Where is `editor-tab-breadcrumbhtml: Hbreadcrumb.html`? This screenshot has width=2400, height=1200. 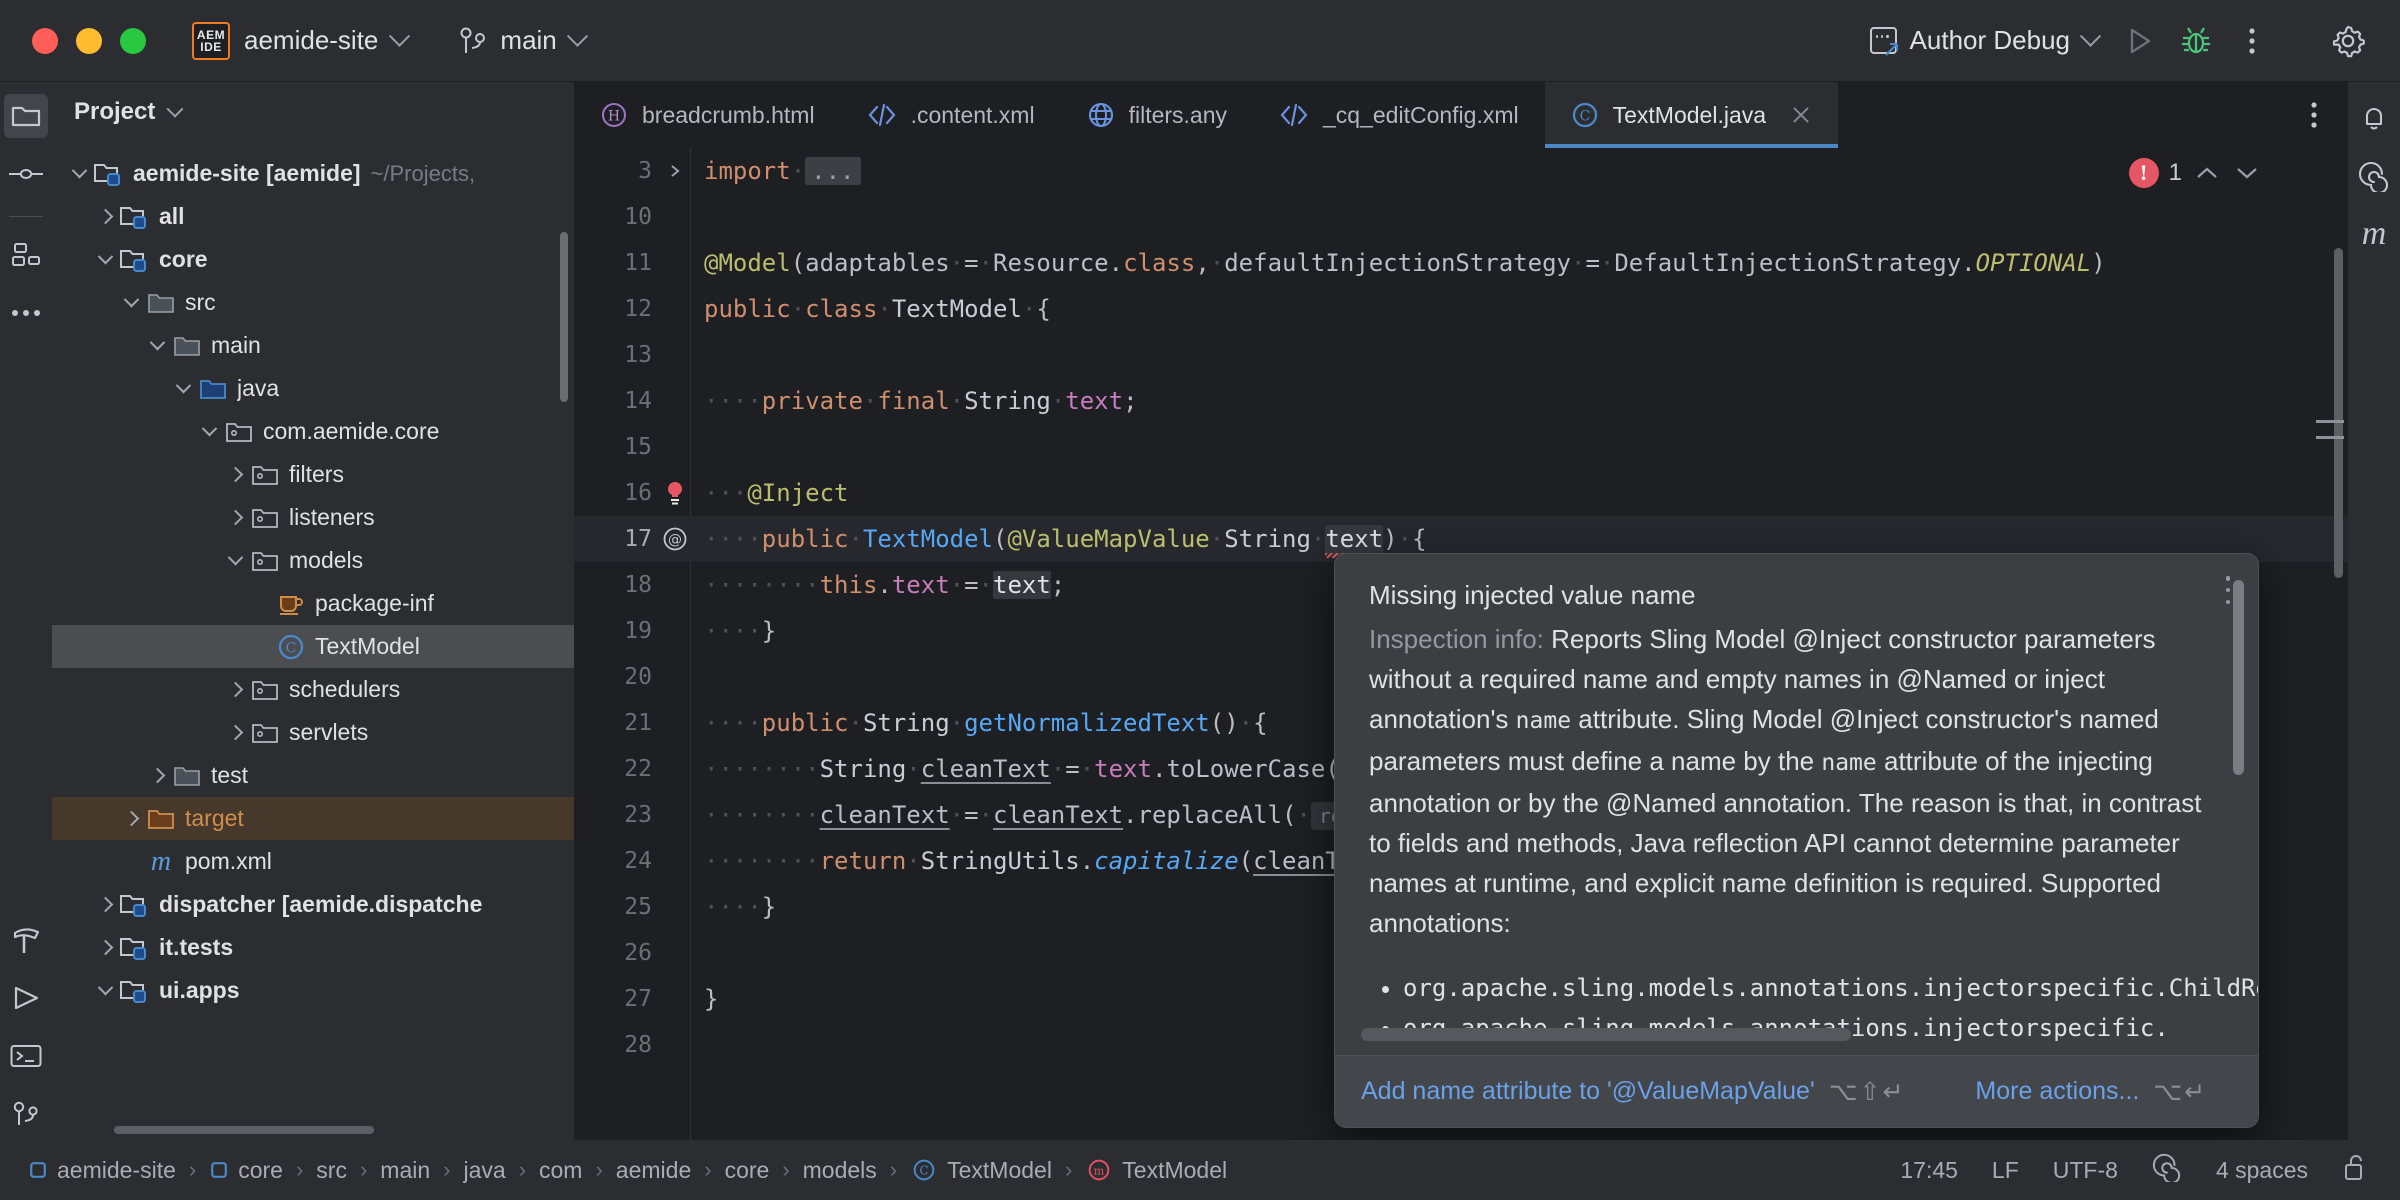 editor-tab-breadcrumbhtml: Hbreadcrumb.html is located at coordinates (707, 115).